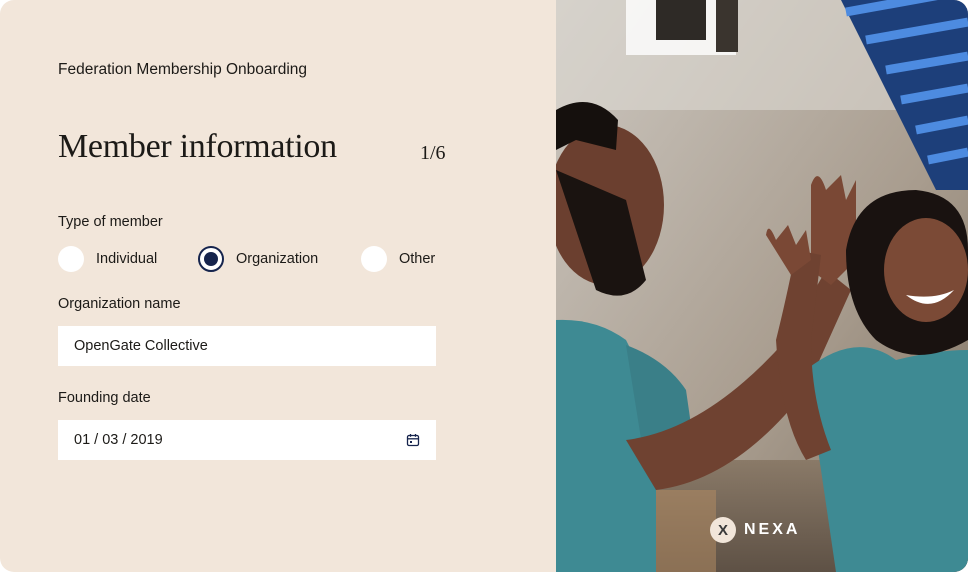 The width and height of the screenshot is (968, 572). What do you see at coordinates (413, 440) in the screenshot?
I see `calendar-icon` at bounding box center [413, 440].